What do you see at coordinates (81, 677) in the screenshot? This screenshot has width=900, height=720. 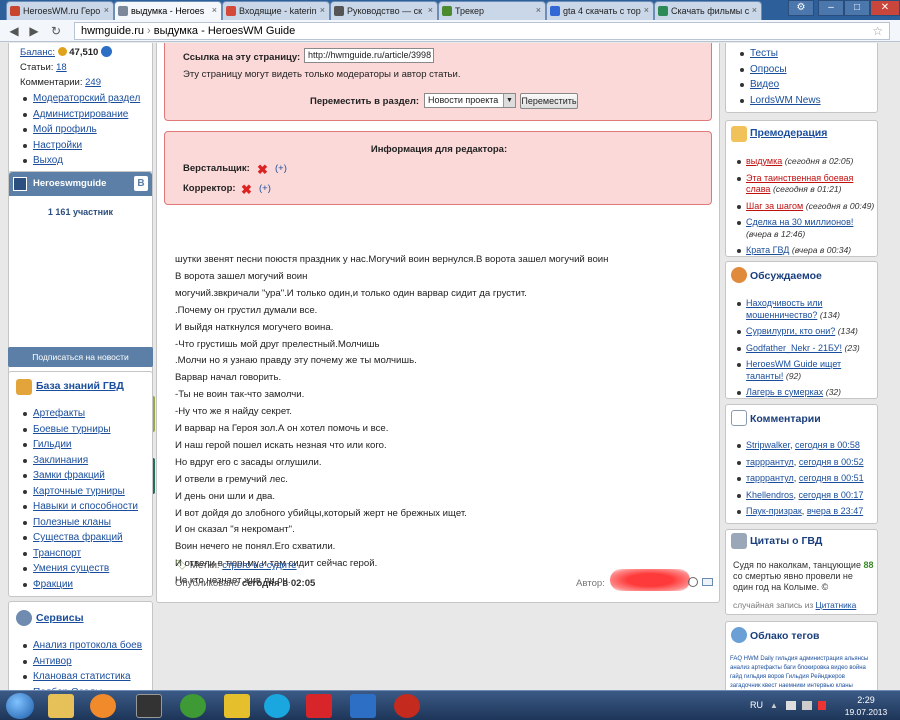 I see `nav-link: Клановая статистика` at bounding box center [81, 677].